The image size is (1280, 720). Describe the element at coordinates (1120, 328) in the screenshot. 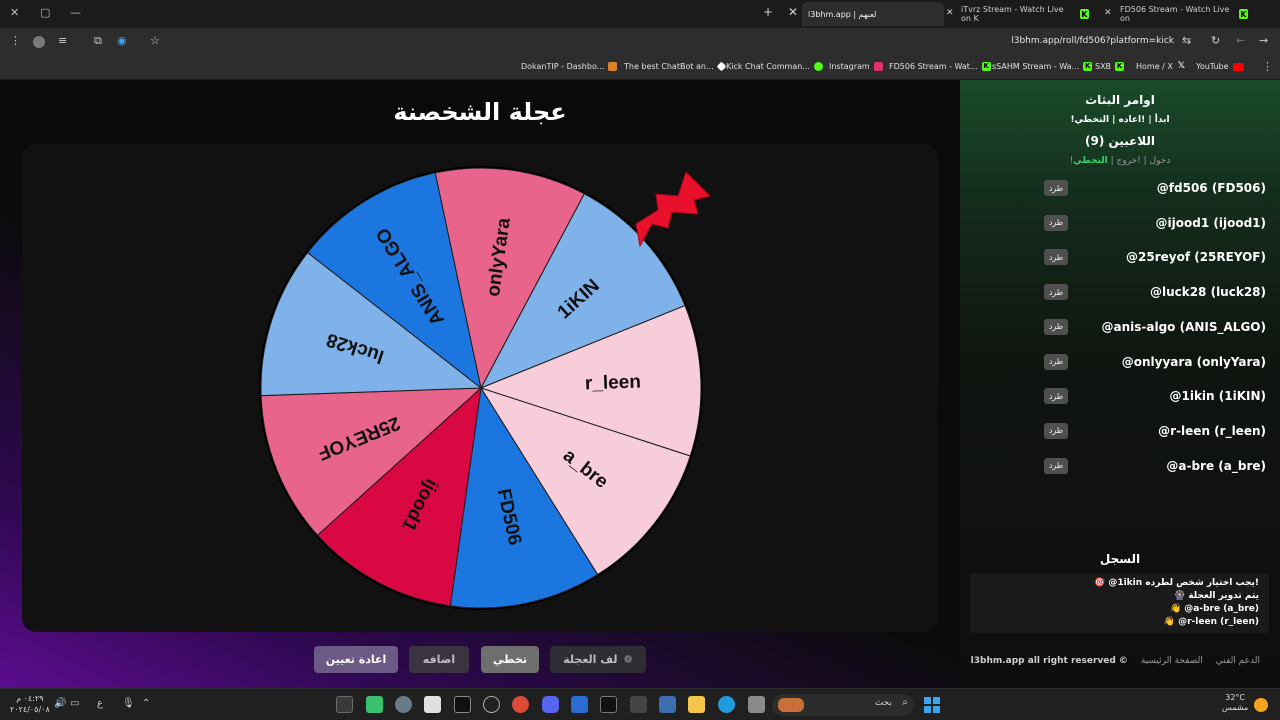

I see `player-row: طرد @anis-algo (ANIS_ALGO)` at that location.